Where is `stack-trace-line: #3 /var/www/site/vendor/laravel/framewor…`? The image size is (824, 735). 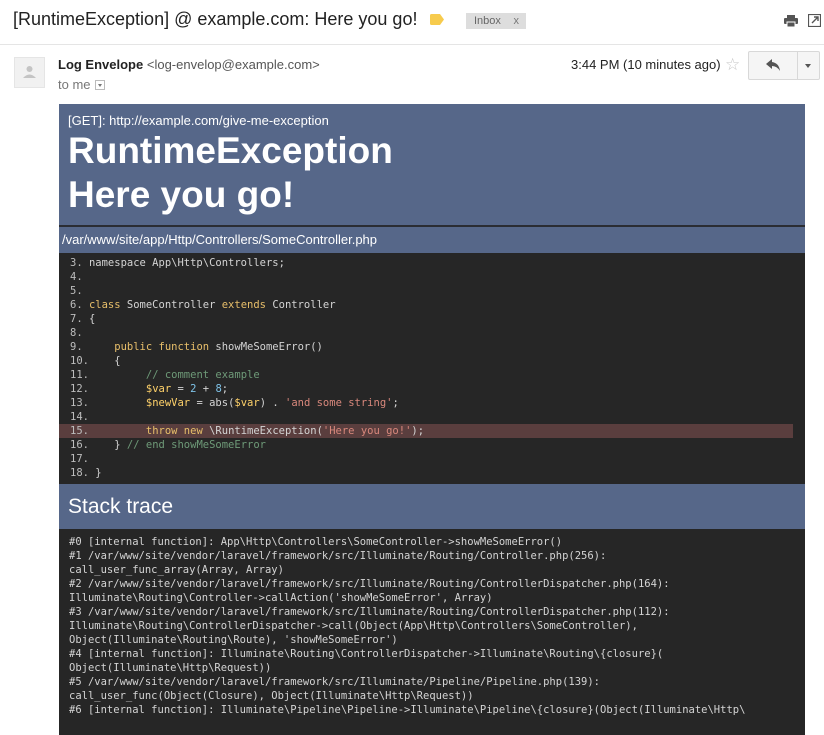
stack-trace-line: #3 /var/www/site/vendor/laravel/framewor… is located at coordinates (369, 612).